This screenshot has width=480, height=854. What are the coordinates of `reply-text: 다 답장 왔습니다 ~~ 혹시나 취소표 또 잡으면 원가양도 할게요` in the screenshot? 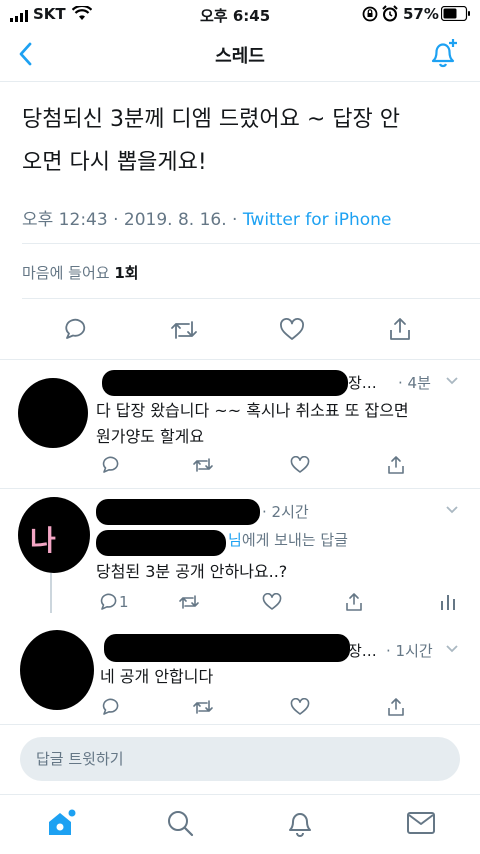 It's located at (282, 424).